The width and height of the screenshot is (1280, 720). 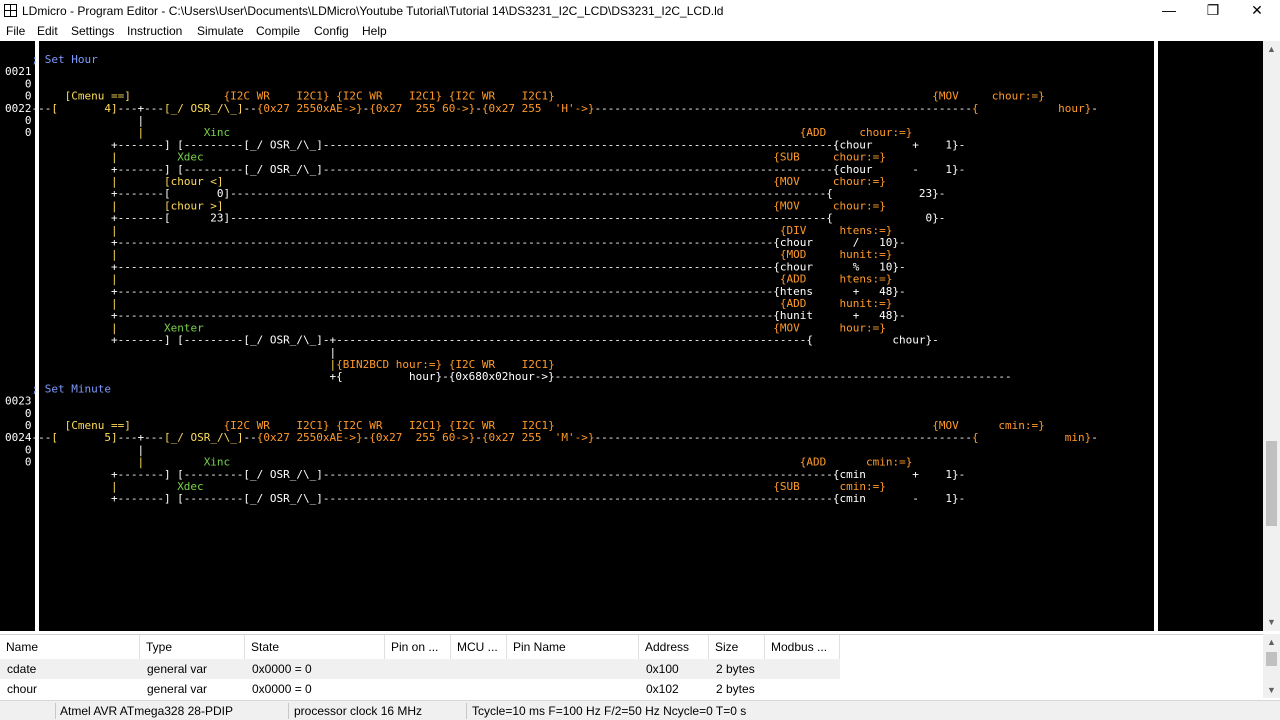 What do you see at coordinates (829, 205) in the screenshot?
I see `ladder-segment: {MOV chour:=}` at bounding box center [829, 205].